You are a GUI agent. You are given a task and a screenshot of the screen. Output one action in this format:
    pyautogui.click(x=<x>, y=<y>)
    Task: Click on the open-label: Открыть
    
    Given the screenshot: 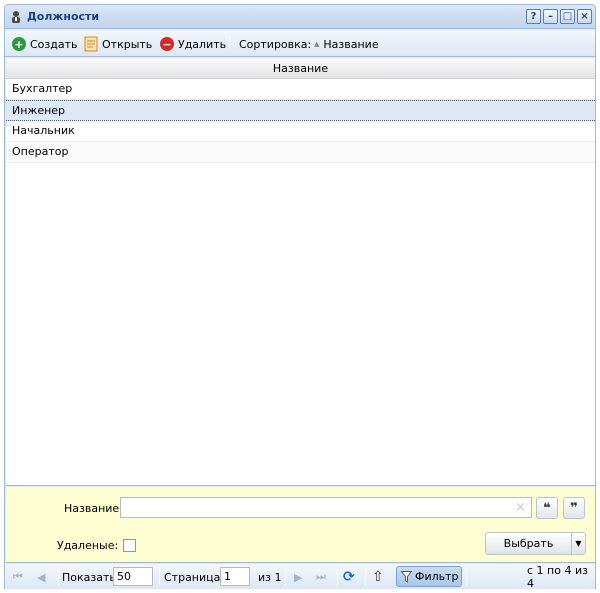 What is the action you would take?
    pyautogui.click(x=127, y=44)
    